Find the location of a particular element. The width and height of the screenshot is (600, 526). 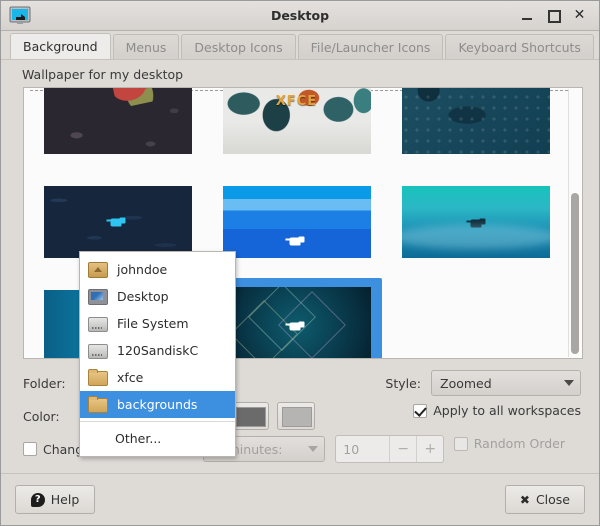

menu-item-johndoe: johndoe is located at coordinates (157, 269).